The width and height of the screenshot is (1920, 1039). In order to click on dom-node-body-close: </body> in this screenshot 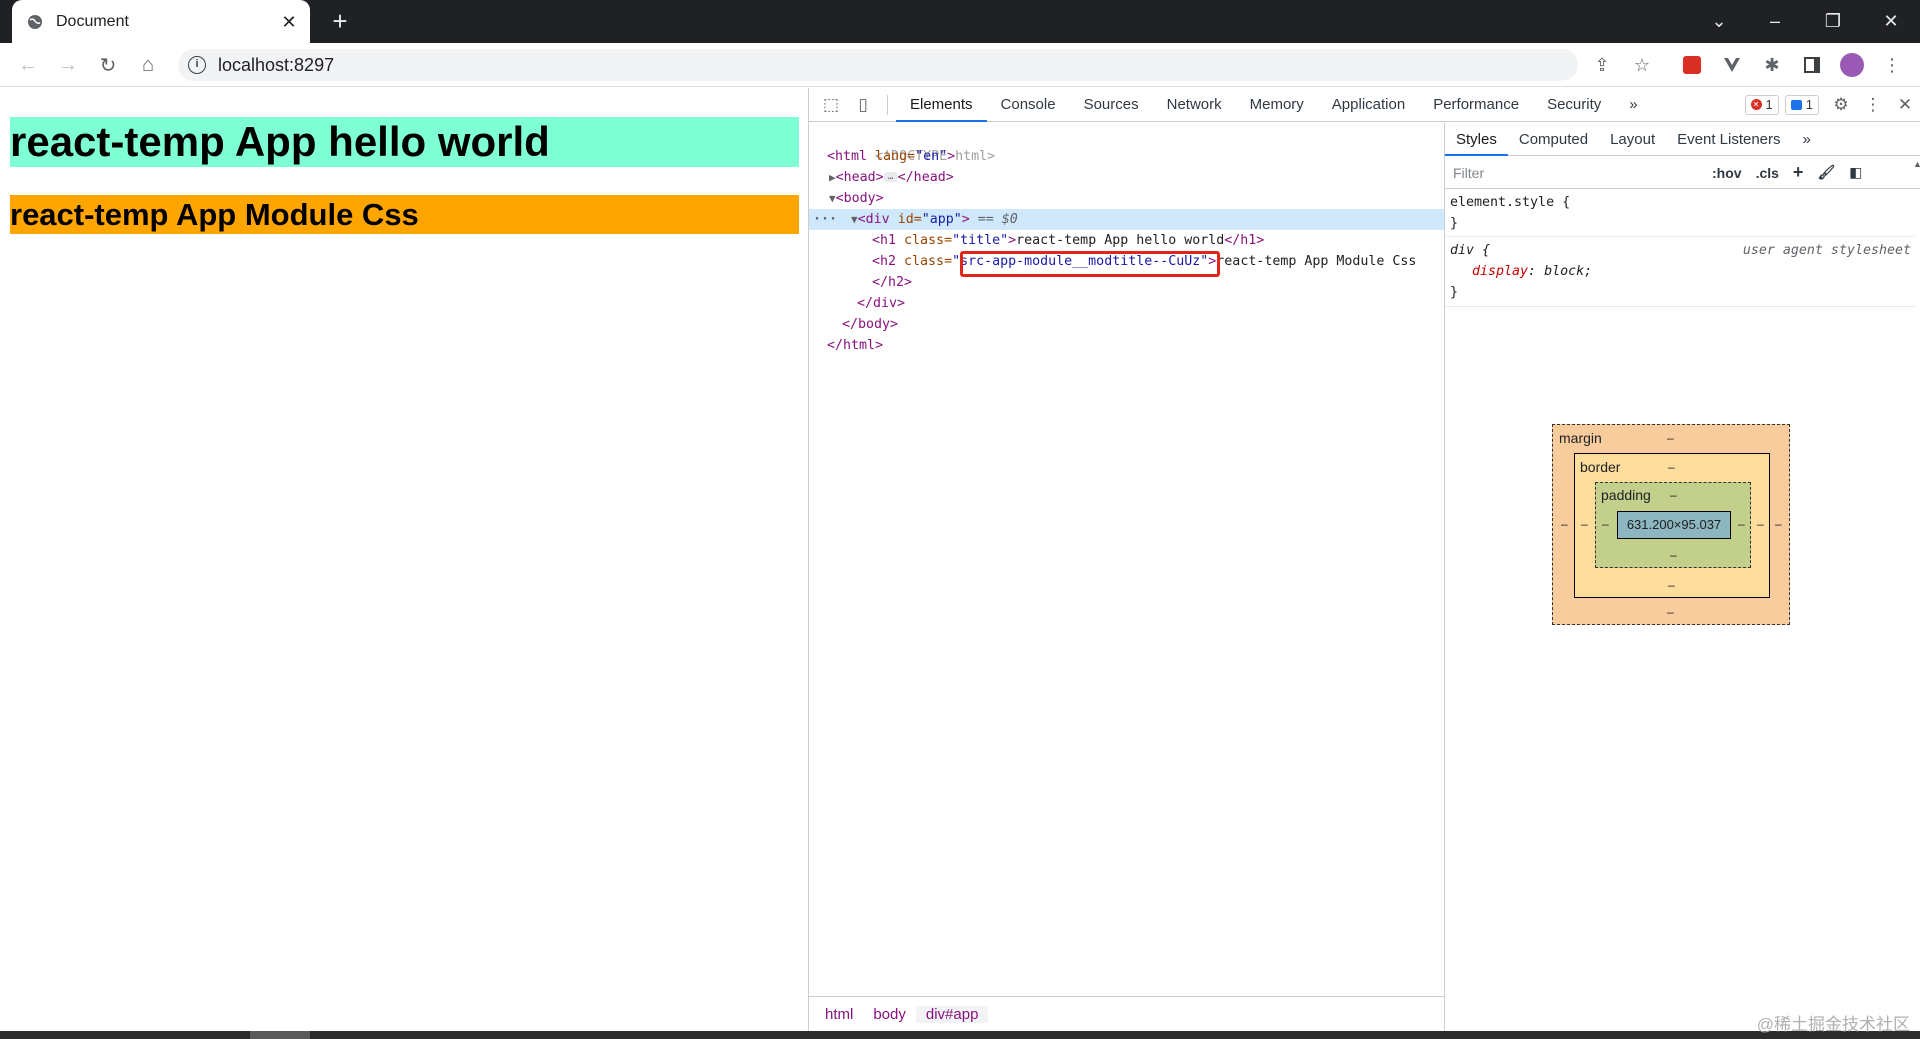, I will do `click(1126, 324)`.